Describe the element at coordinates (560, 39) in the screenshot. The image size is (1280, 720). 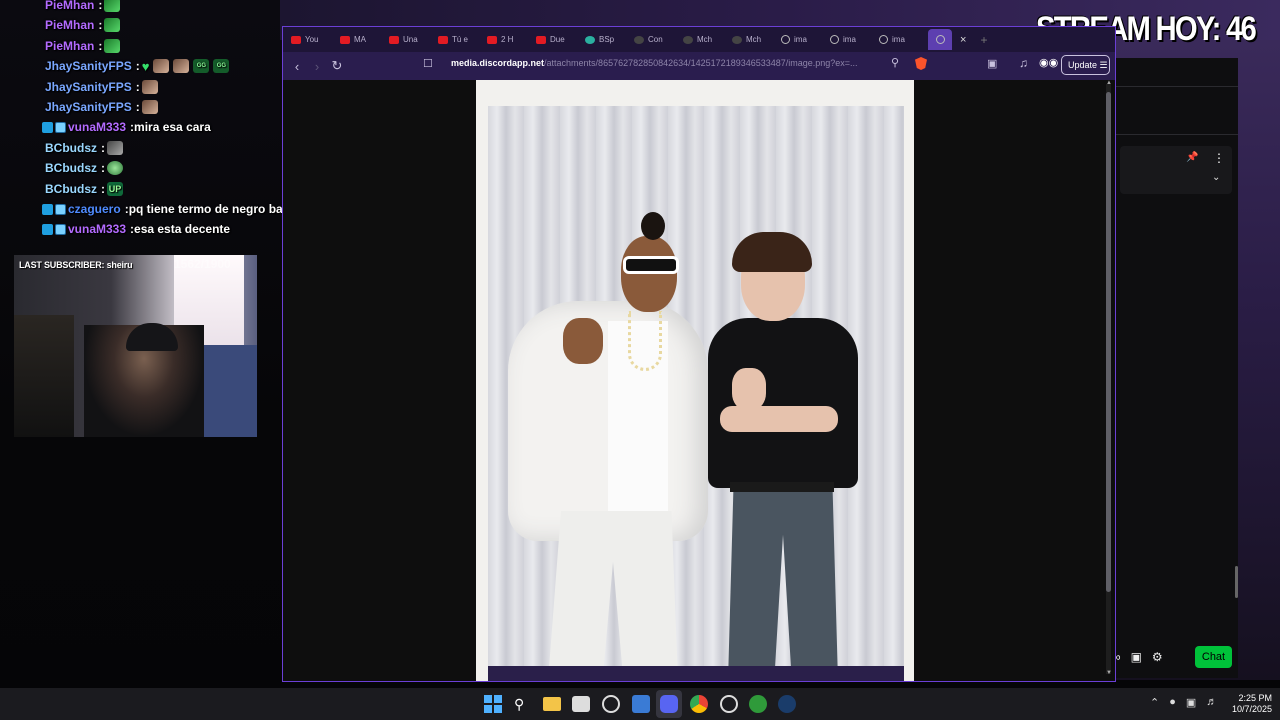
I see `browser-tab: Due` at that location.